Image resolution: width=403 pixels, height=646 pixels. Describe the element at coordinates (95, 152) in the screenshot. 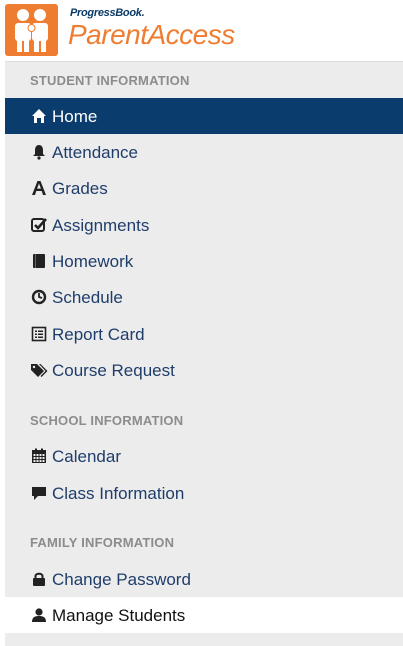

I see `nav-item-label: Attendance` at that location.